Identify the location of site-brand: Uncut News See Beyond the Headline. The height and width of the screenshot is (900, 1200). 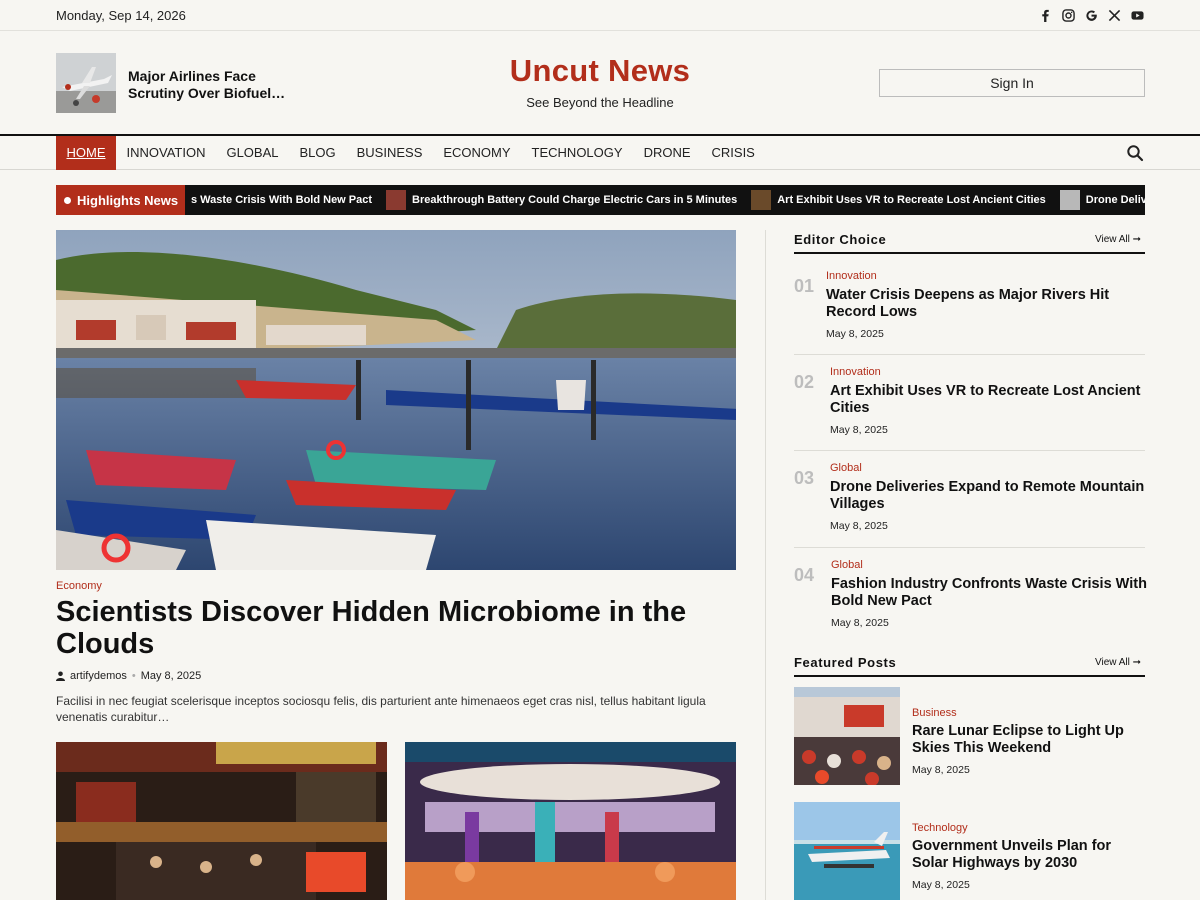
(600, 81).